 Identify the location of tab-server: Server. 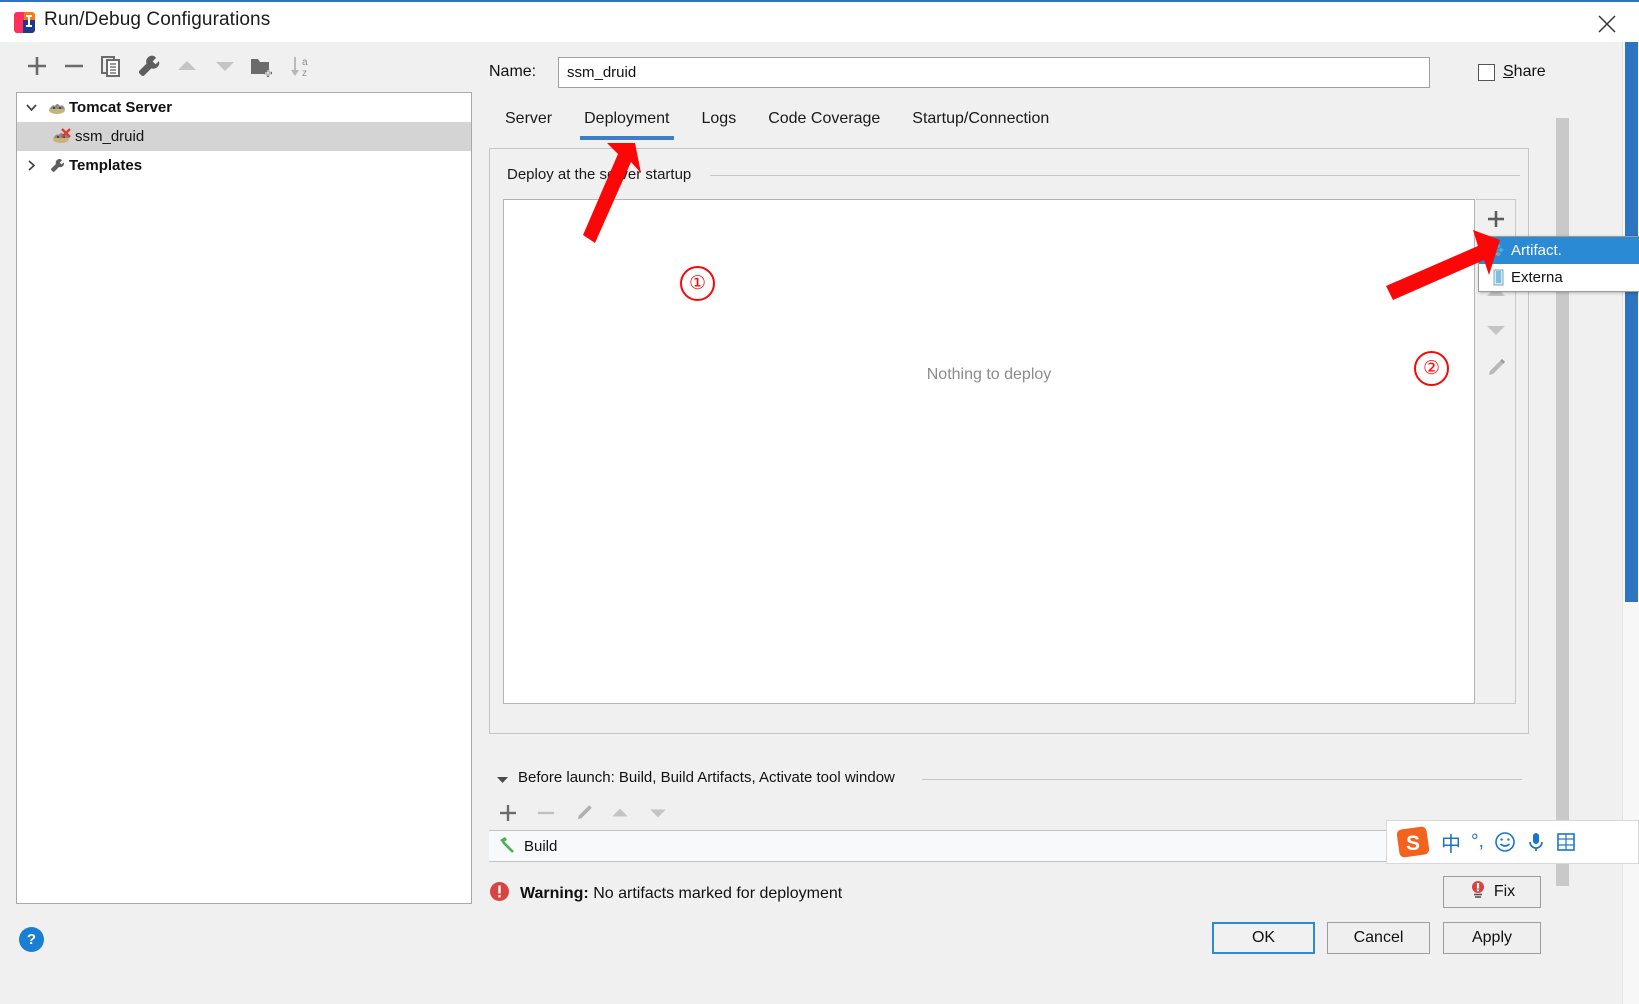
(528, 123).